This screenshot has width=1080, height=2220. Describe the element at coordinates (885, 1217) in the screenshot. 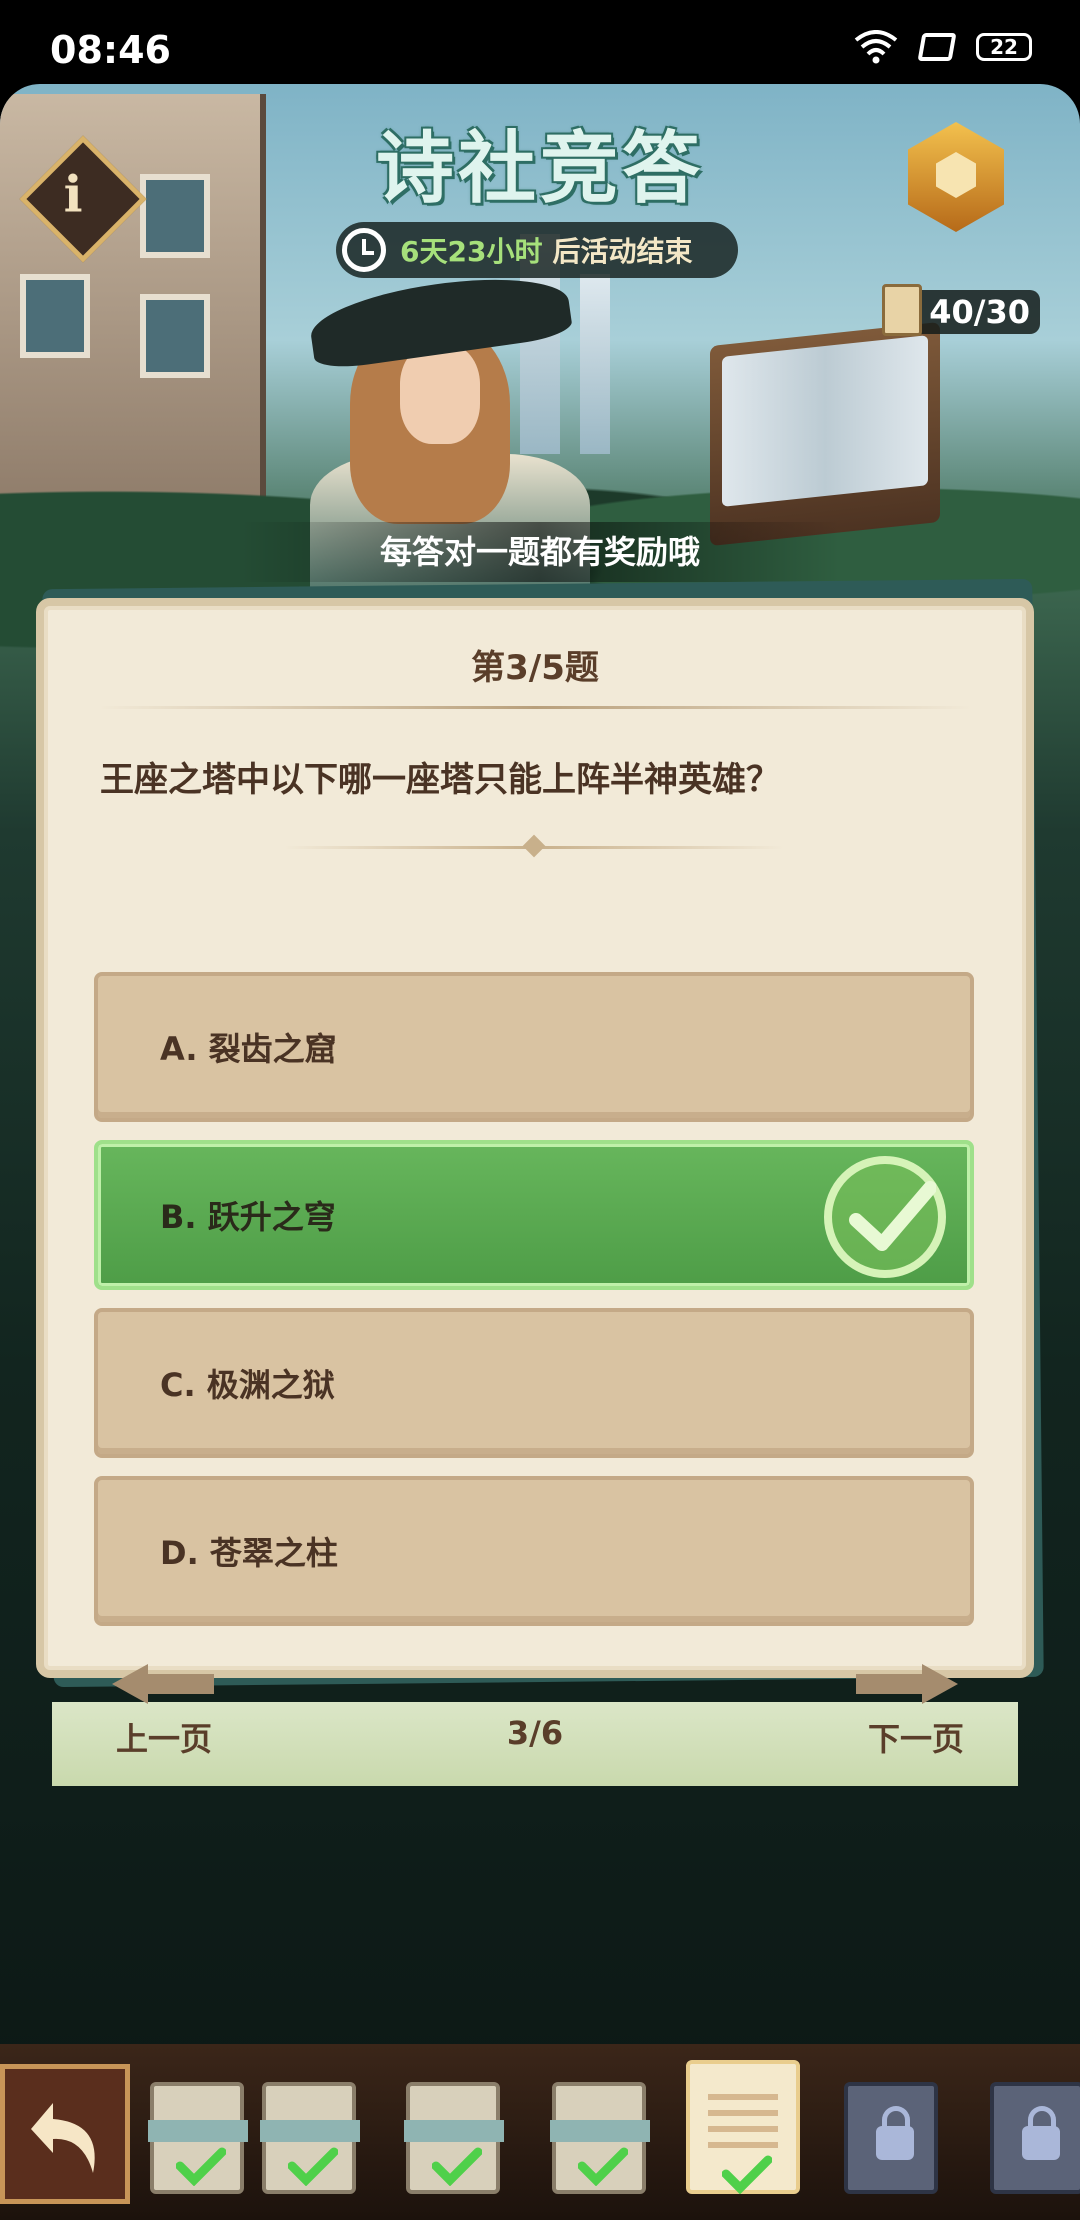

I see `correct-check-icon` at that location.